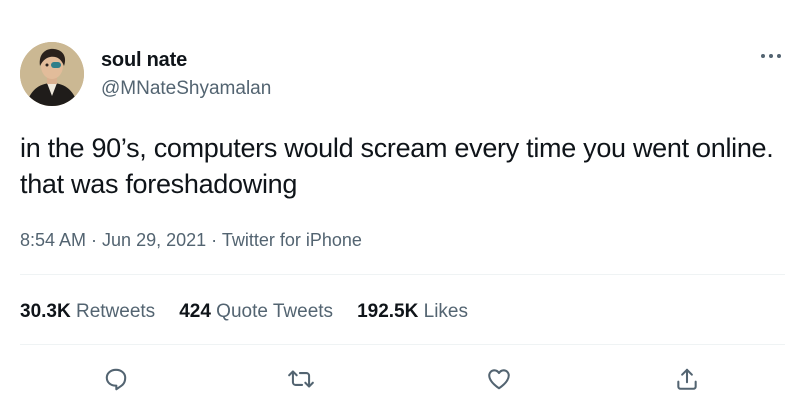 The width and height of the screenshot is (800, 420). I want to click on retweets-count: 30.3K, so click(45, 311).